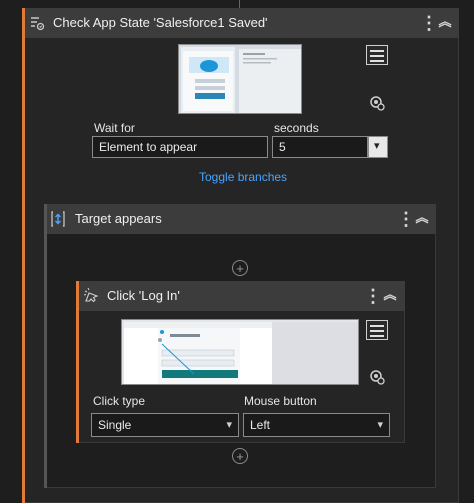  What do you see at coordinates (143, 295) in the screenshot?
I see `click-log-in-title: Click 'Log In'` at bounding box center [143, 295].